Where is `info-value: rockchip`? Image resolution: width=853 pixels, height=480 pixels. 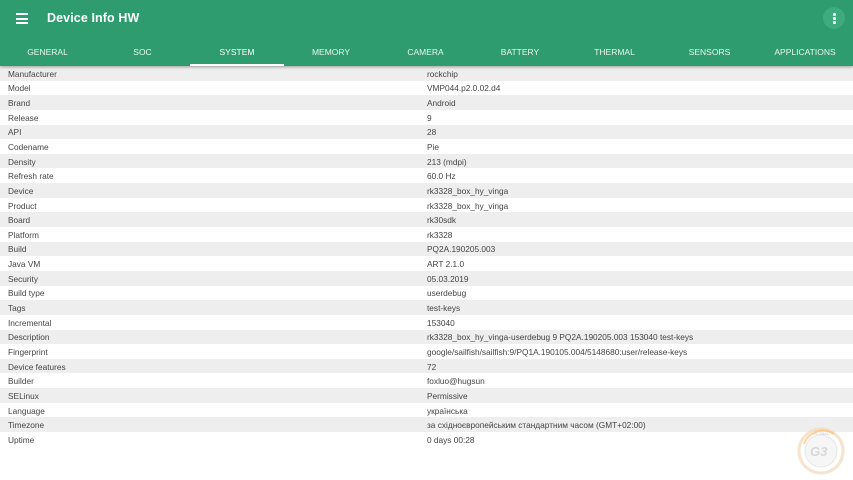 info-value: rockchip is located at coordinates (442, 73).